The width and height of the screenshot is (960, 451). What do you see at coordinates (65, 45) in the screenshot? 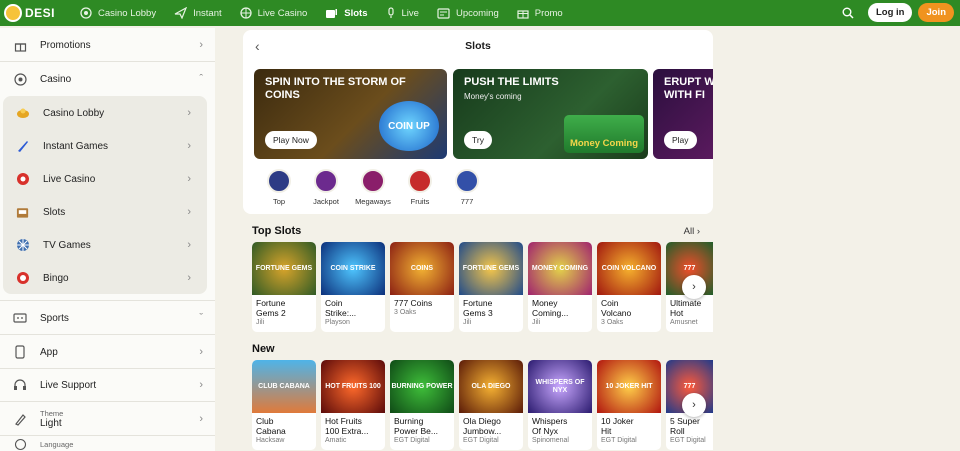
I see `sidebar-item-label: Promotions` at bounding box center [65, 45].